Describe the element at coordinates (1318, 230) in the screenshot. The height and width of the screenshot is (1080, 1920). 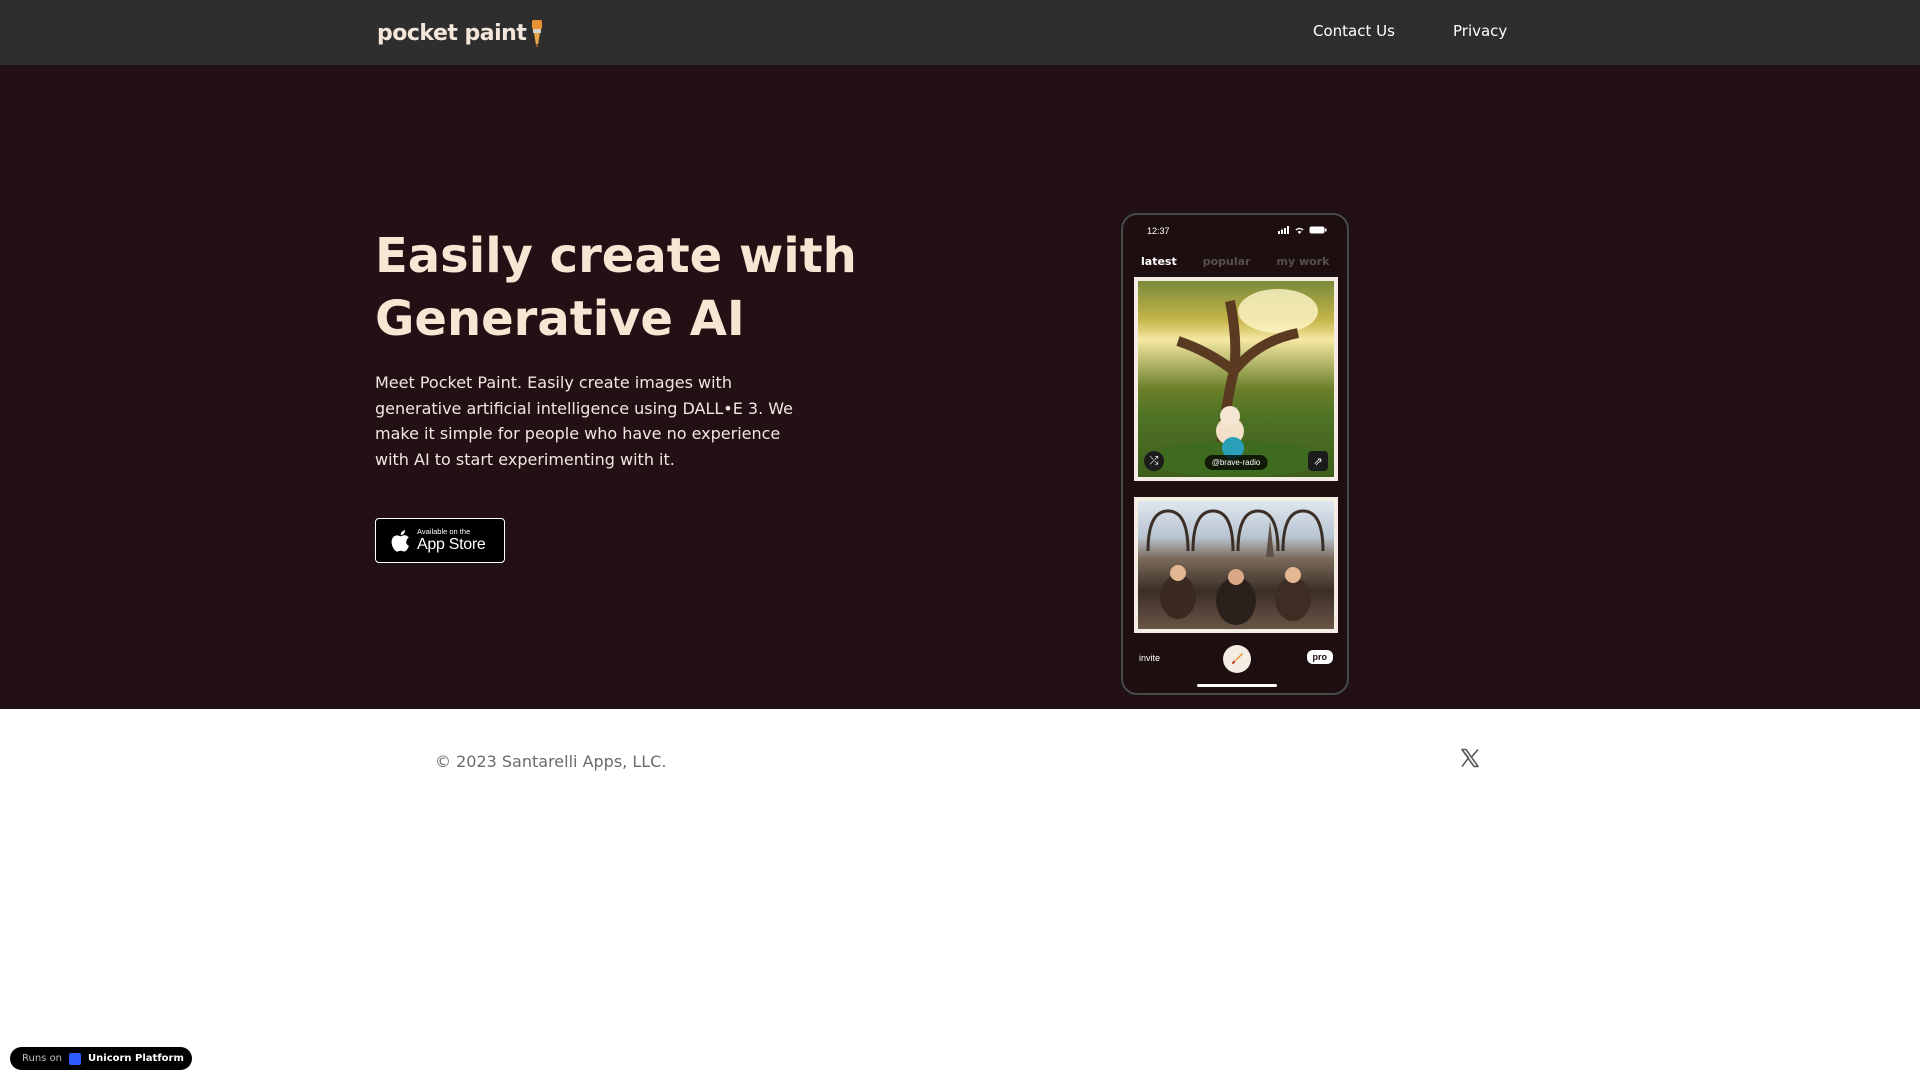
I see `battery-icon` at that location.